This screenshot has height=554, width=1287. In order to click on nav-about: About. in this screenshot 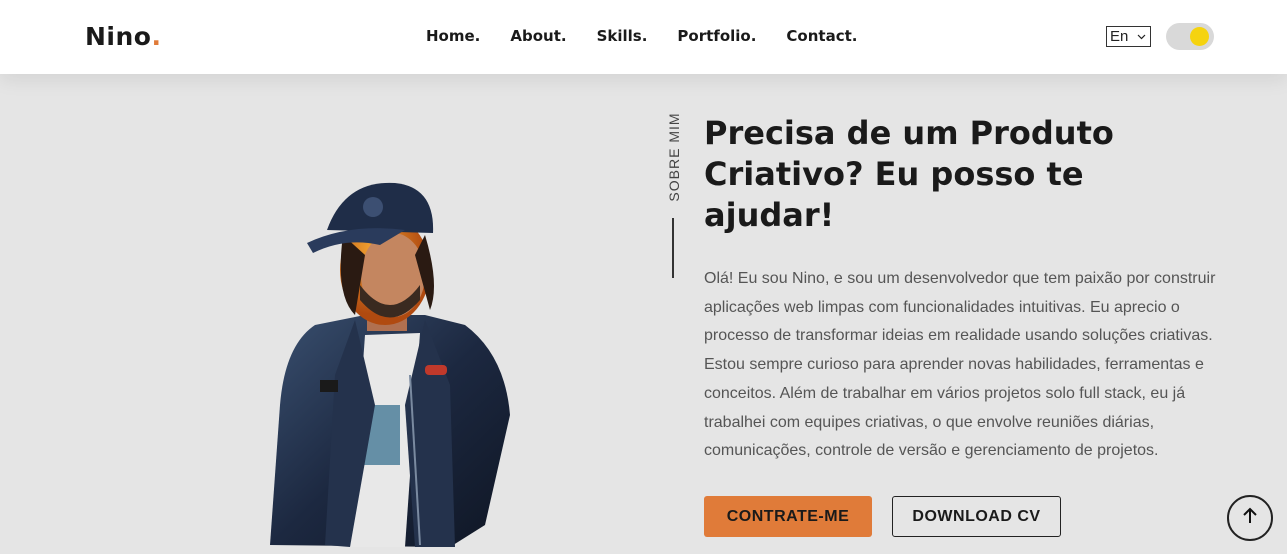, I will do `click(538, 36)`.